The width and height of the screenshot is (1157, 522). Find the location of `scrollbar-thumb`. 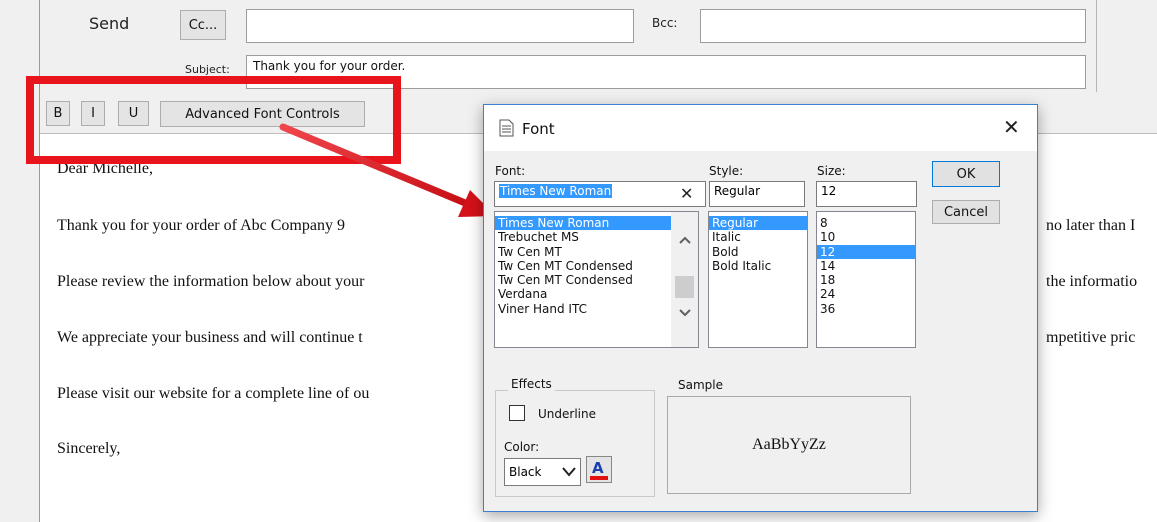

scrollbar-thumb is located at coordinates (684, 287).